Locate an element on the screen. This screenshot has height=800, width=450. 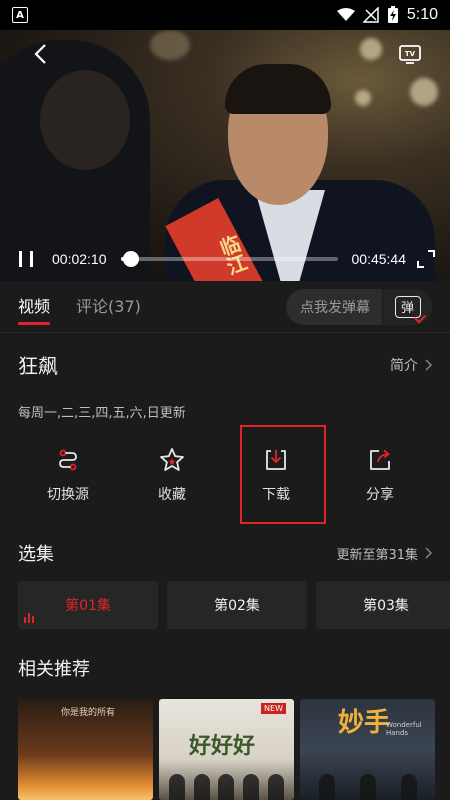
episode-item: 第01集 is located at coordinates (88, 605).